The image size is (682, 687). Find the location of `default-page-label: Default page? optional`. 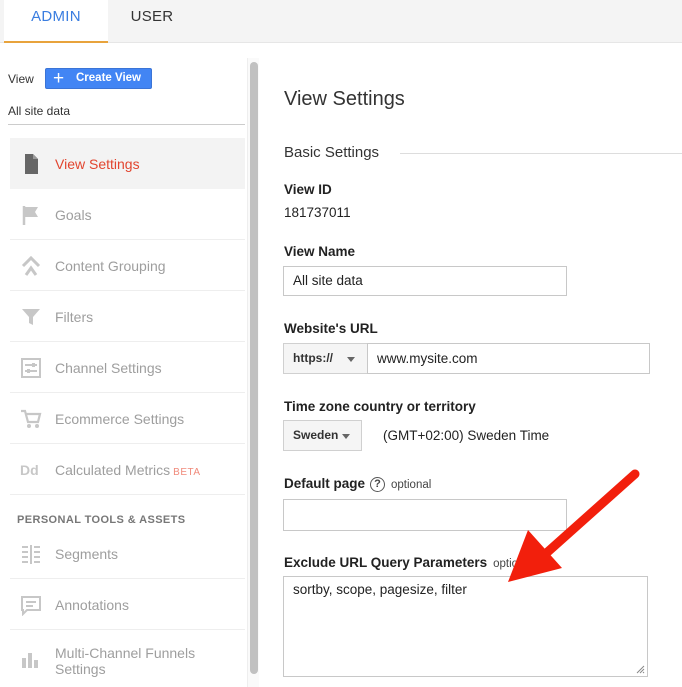

default-page-label: Default page? optional is located at coordinates (358, 484).